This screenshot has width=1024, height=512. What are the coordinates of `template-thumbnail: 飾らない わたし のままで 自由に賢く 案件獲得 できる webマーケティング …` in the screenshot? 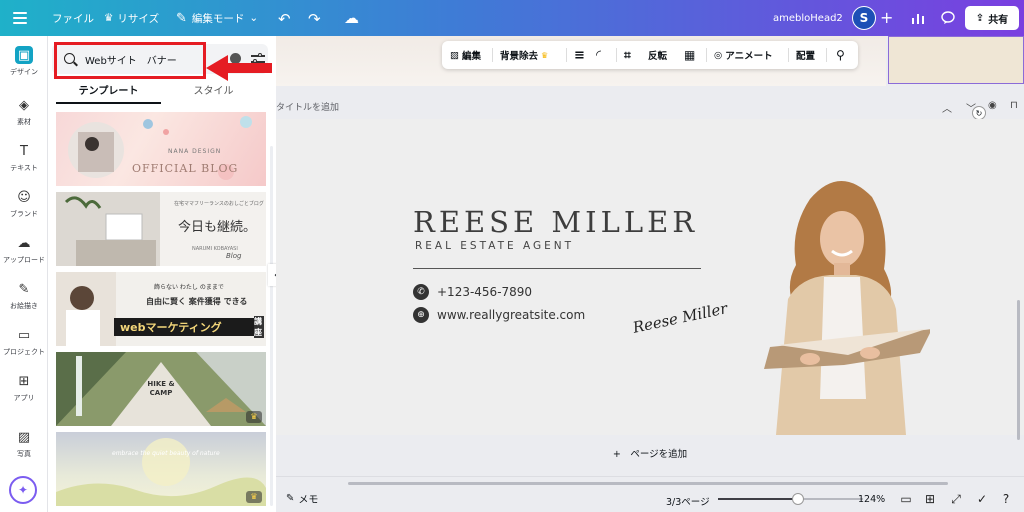 It's located at (161, 309).